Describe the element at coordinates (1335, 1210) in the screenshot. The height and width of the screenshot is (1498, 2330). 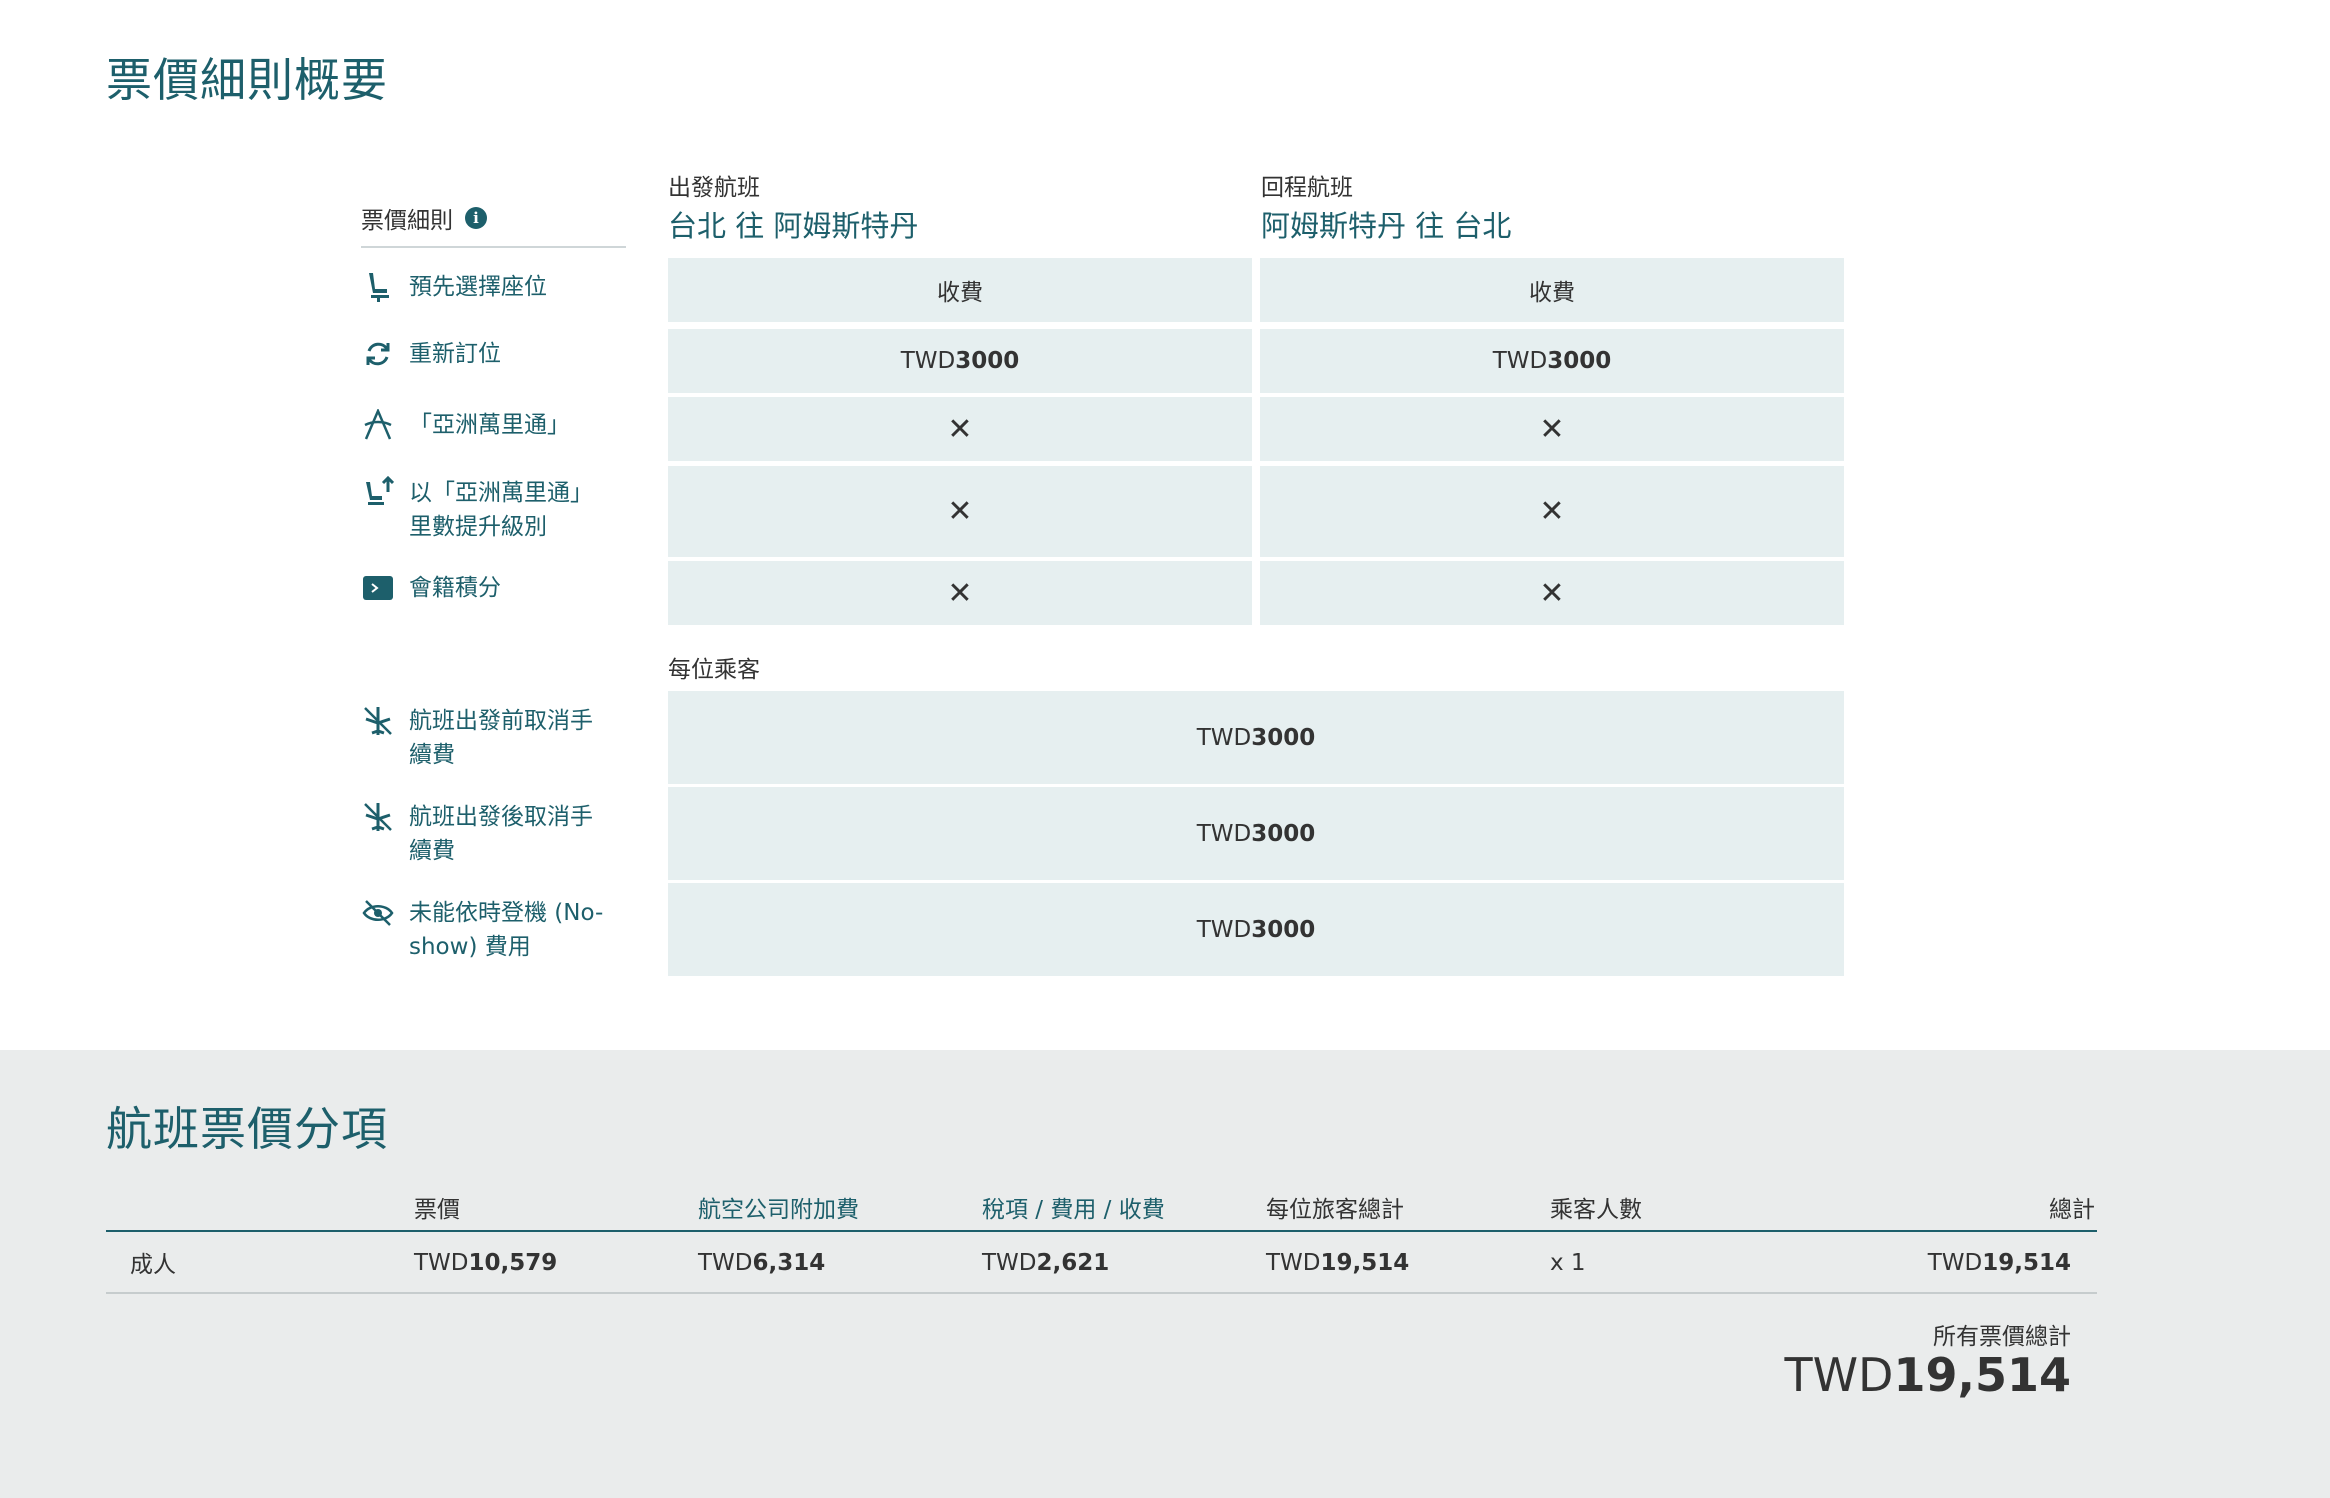
I see `col-per-traveller: 每位旅客總計` at that location.